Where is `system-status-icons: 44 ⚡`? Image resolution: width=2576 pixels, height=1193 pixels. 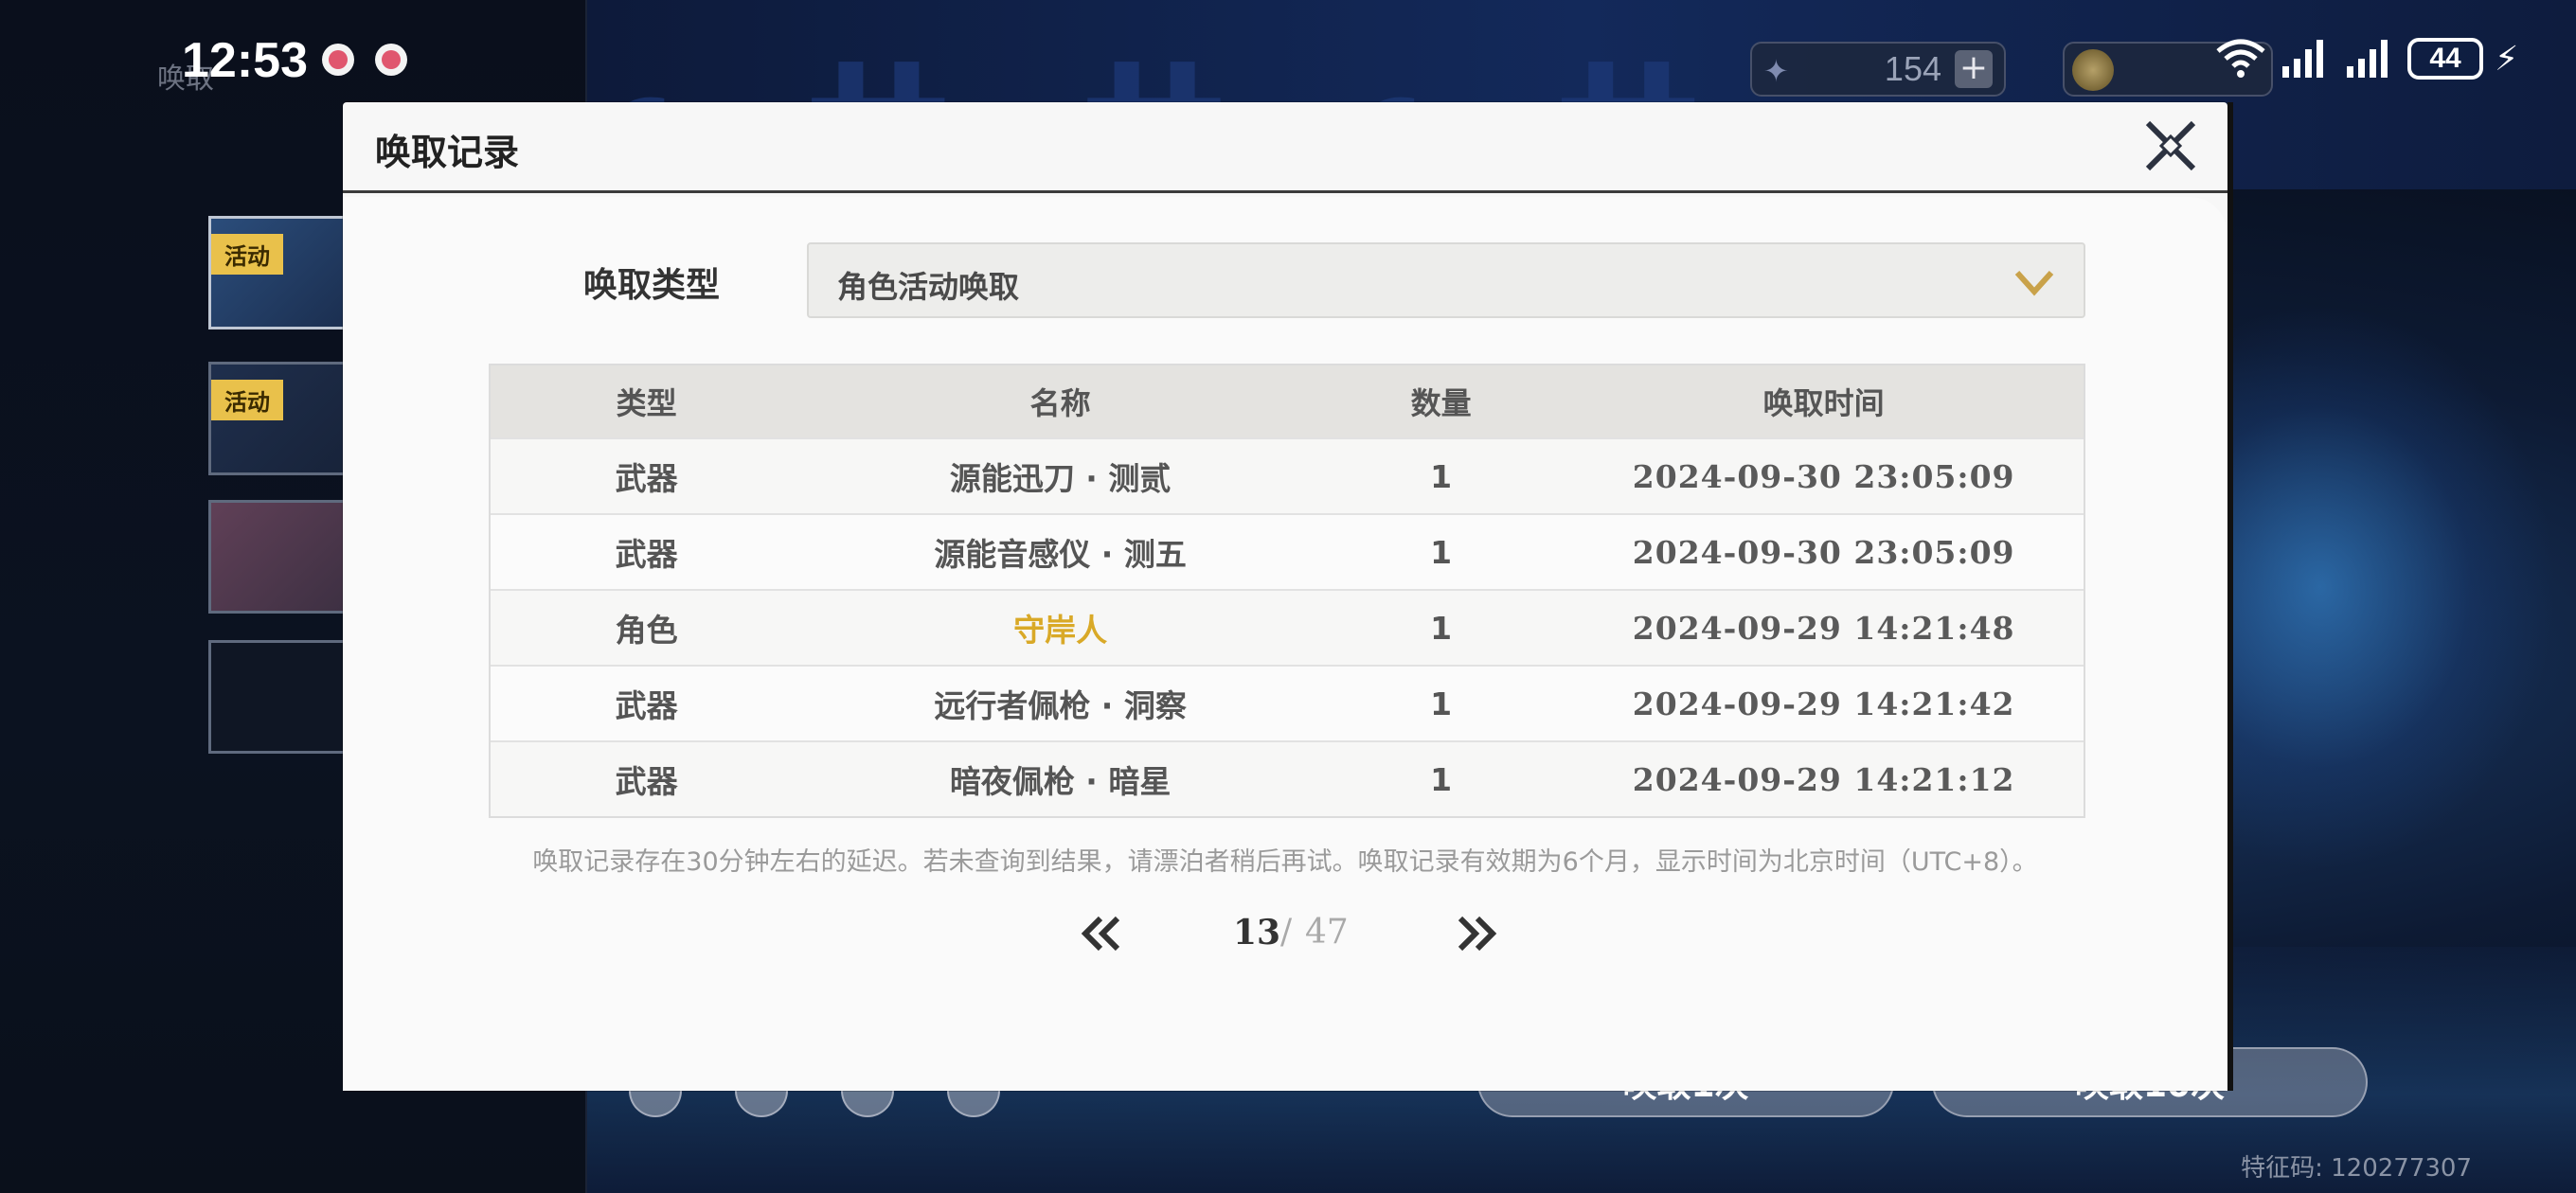 system-status-icons: 44 ⚡ is located at coordinates (2366, 59).